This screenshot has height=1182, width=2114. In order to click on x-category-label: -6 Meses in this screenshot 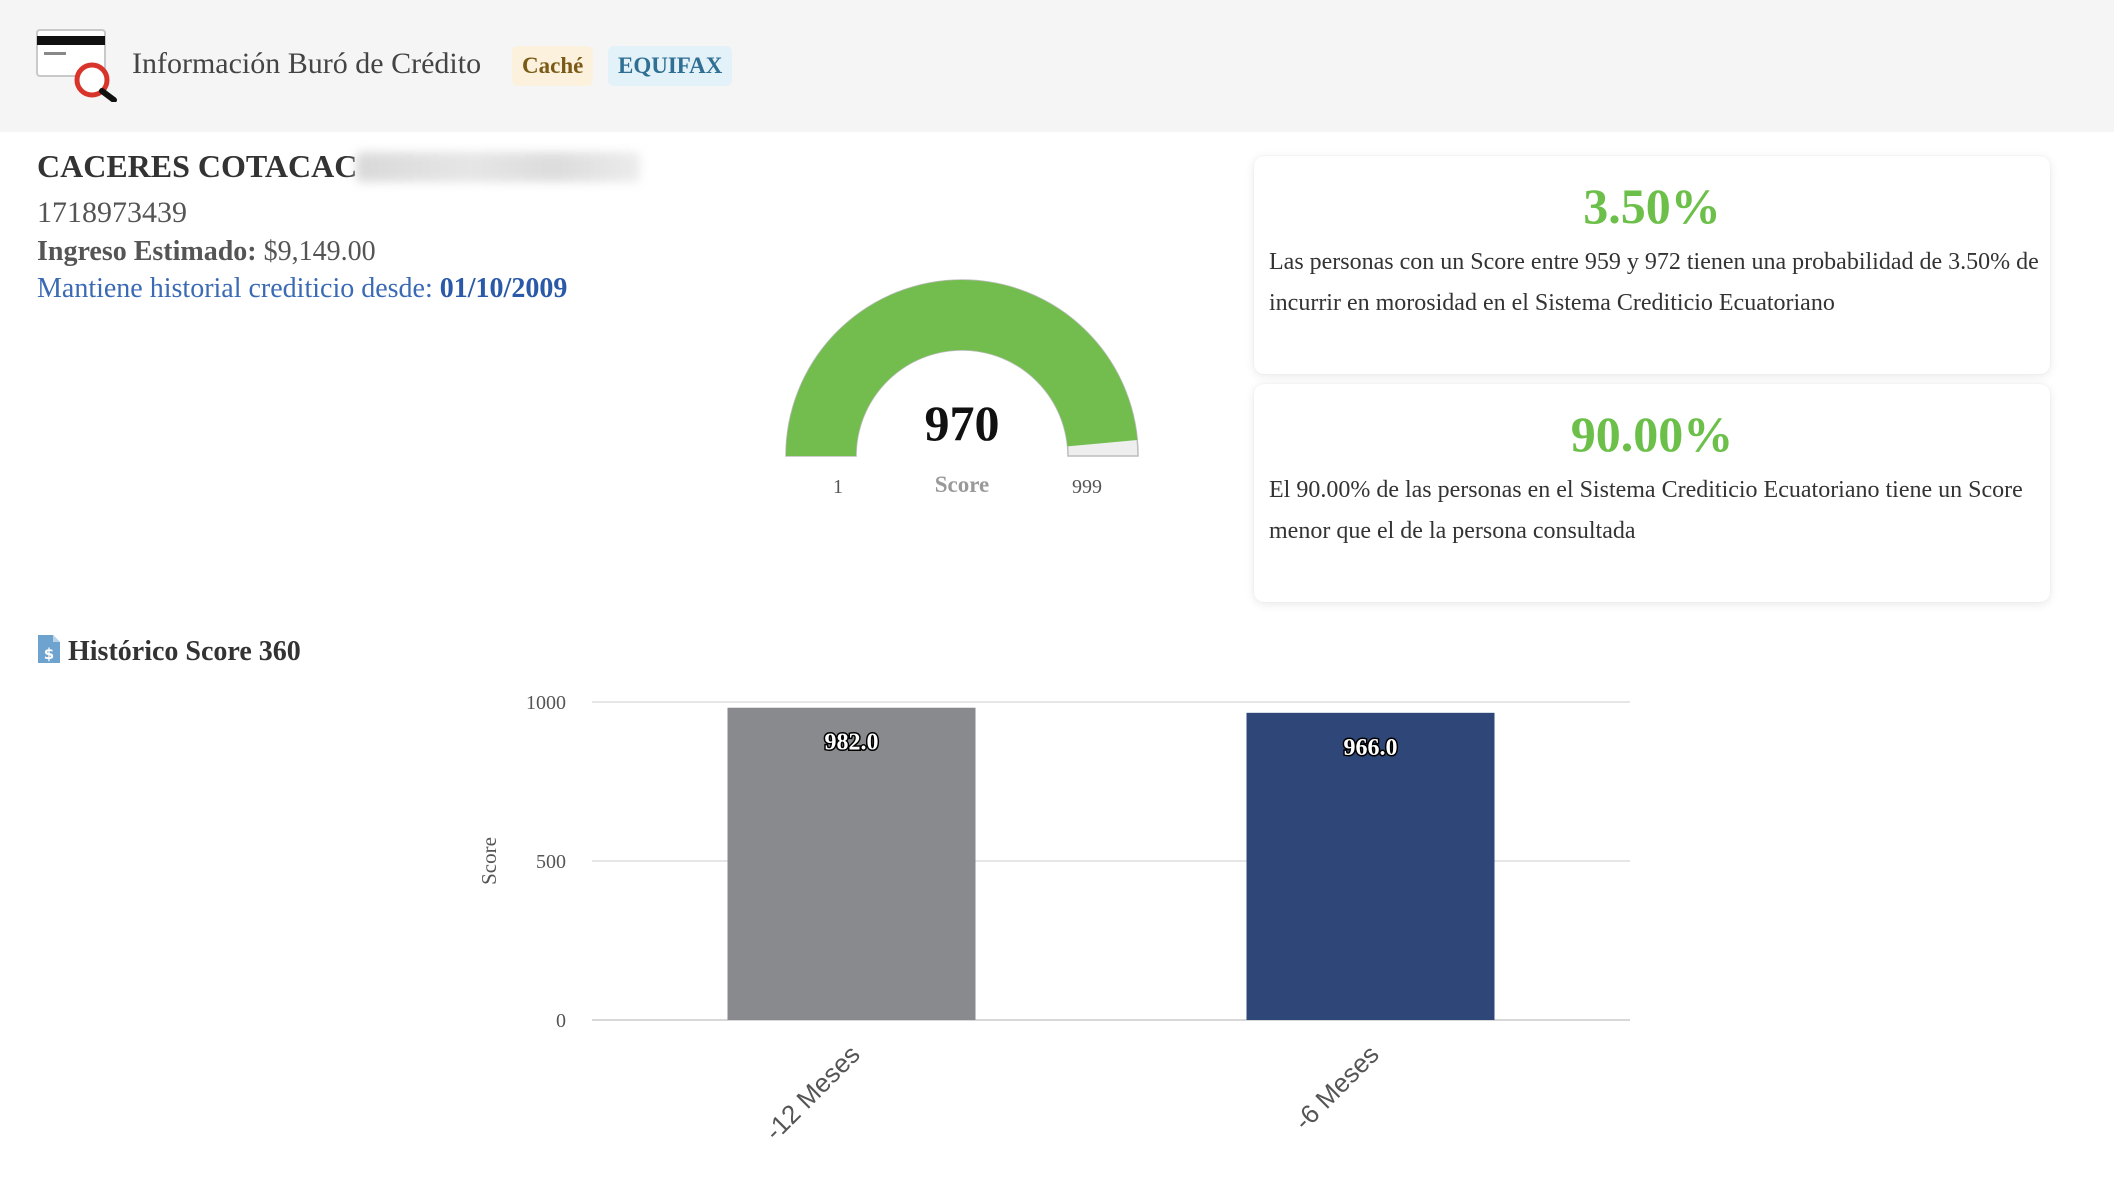, I will do `click(1336, 1087)`.